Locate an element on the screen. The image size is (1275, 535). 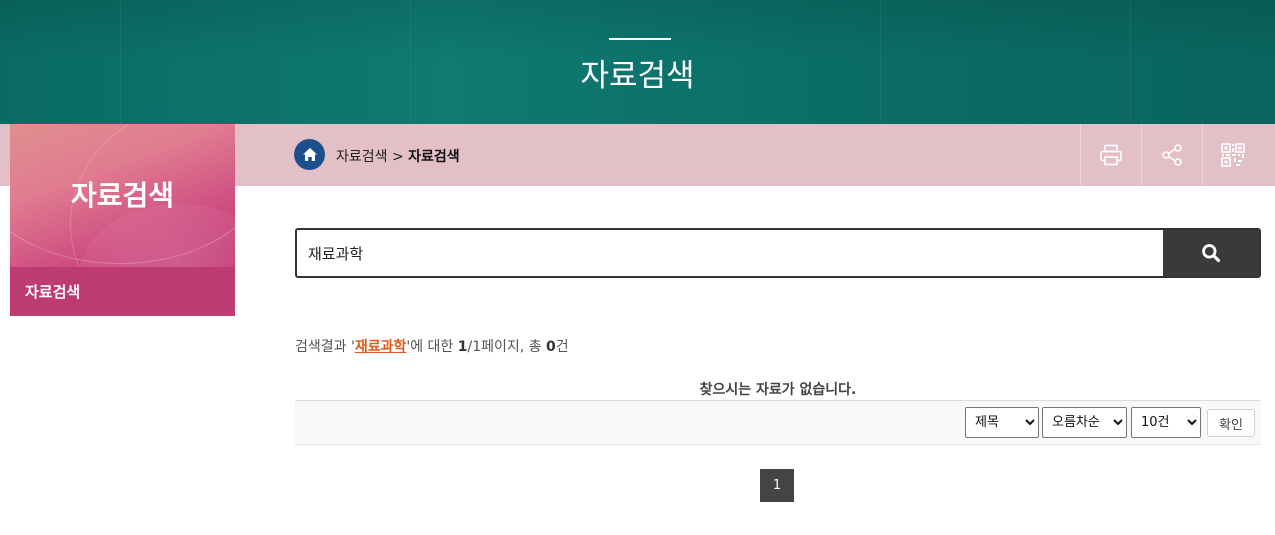
result-summary-suffix: 건 is located at coordinates (562, 347).